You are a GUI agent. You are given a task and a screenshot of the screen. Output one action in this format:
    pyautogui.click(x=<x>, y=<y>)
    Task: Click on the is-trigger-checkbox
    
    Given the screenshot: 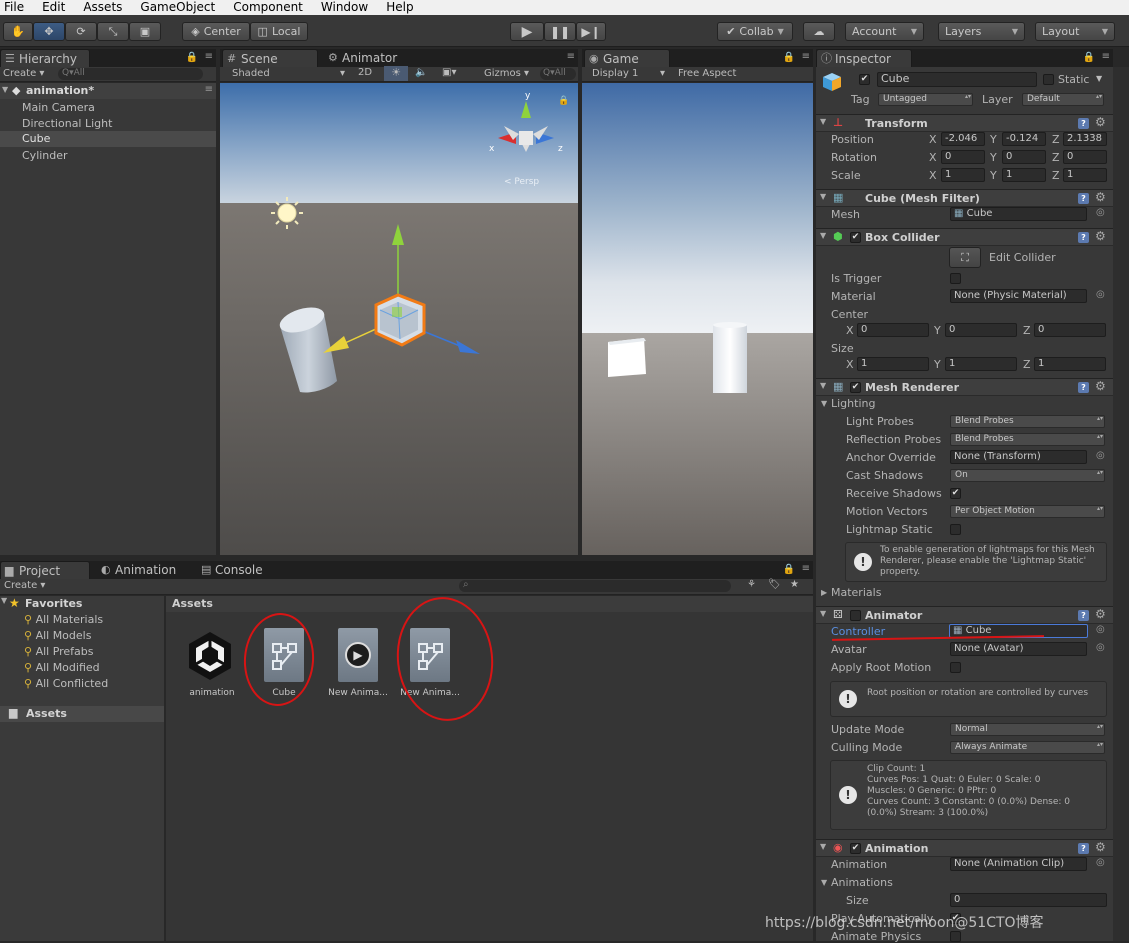 What is the action you would take?
    pyautogui.click(x=955, y=278)
    